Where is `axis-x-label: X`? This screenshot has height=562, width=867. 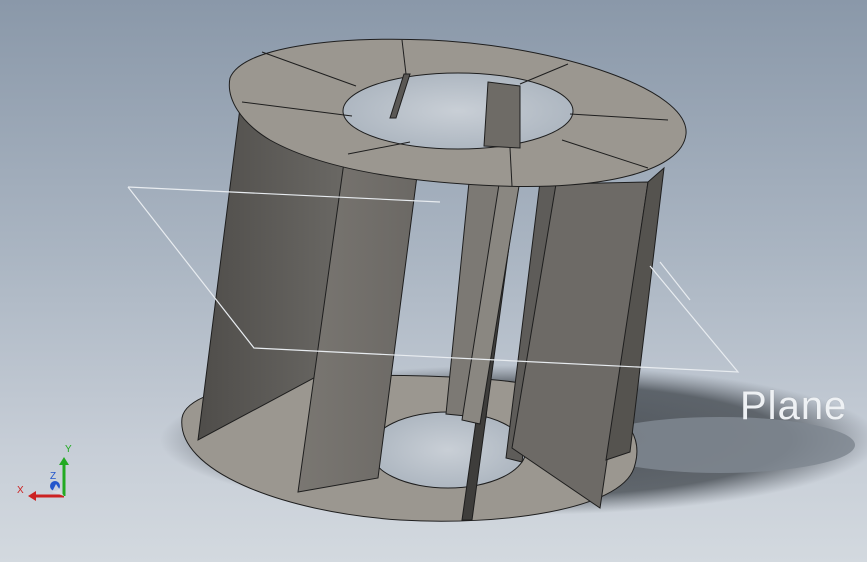
axis-x-label: X is located at coordinates (20, 490).